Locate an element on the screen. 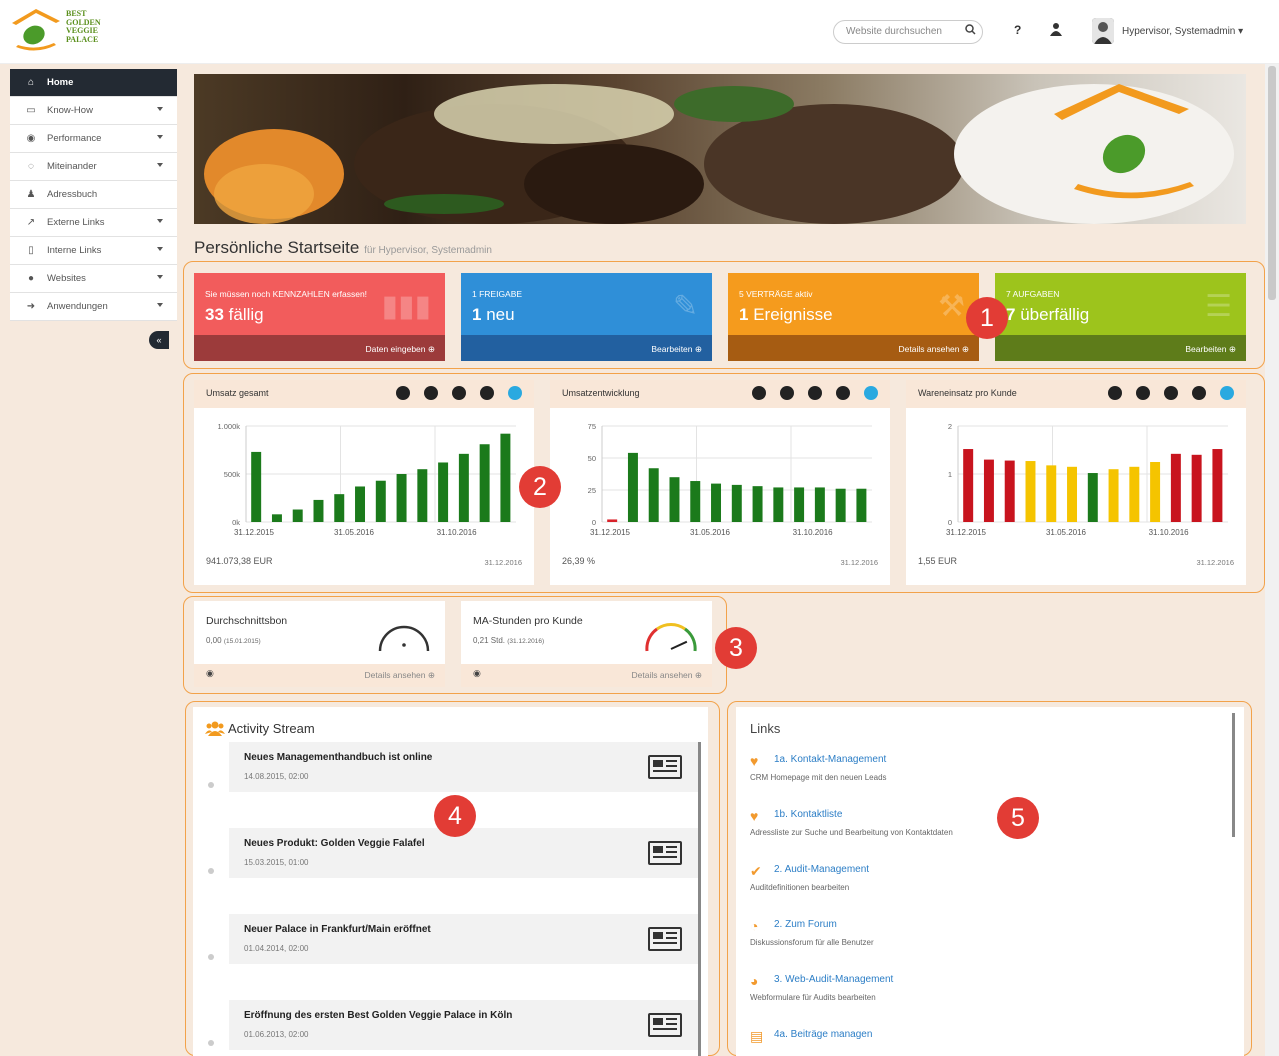 Image resolution: width=1279 pixels, height=1056 pixels. sidebar-item-externe-links: ↗ Externe Links is located at coordinates (93, 223).